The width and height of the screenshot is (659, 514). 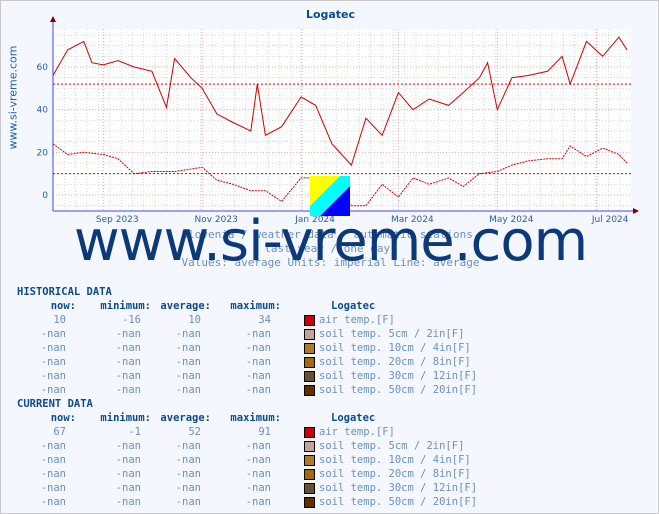 I want to click on table-cell: -1, so click(x=134, y=432).